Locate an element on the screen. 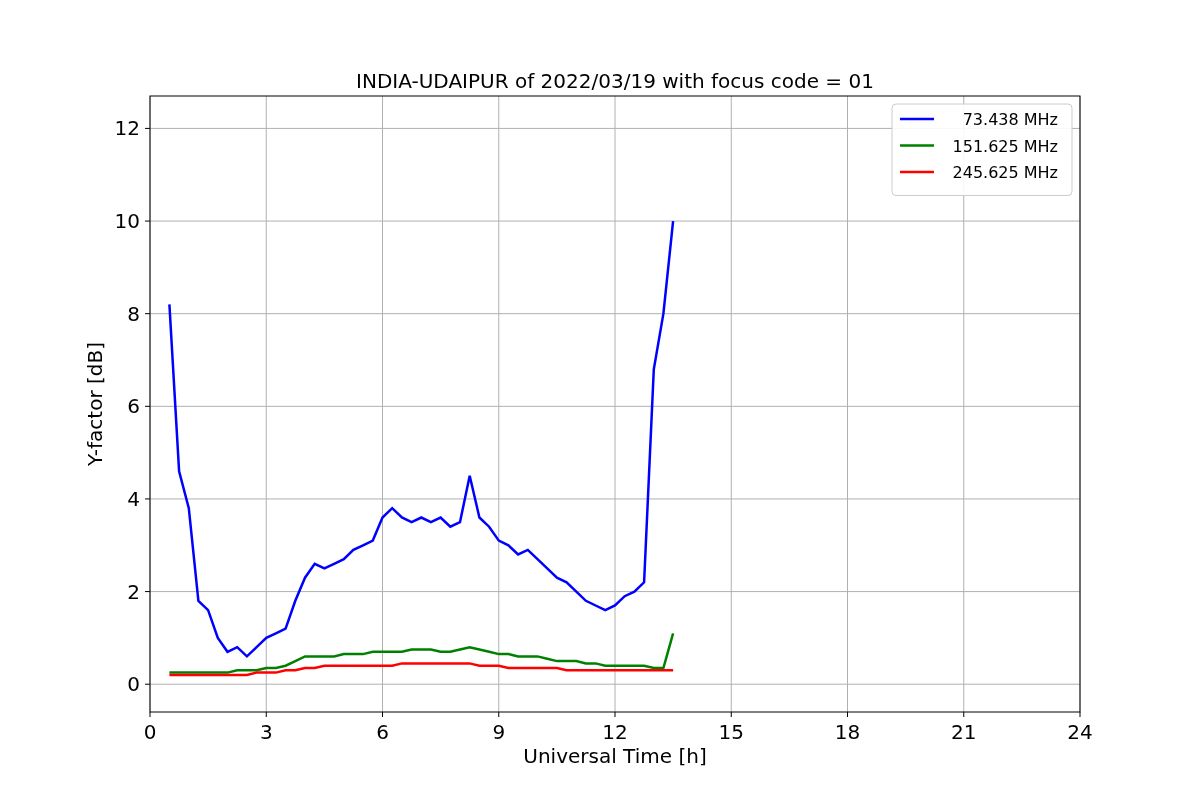 The height and width of the screenshot is (800, 1200). y-tick-label: 6 is located at coordinates (133, 406).